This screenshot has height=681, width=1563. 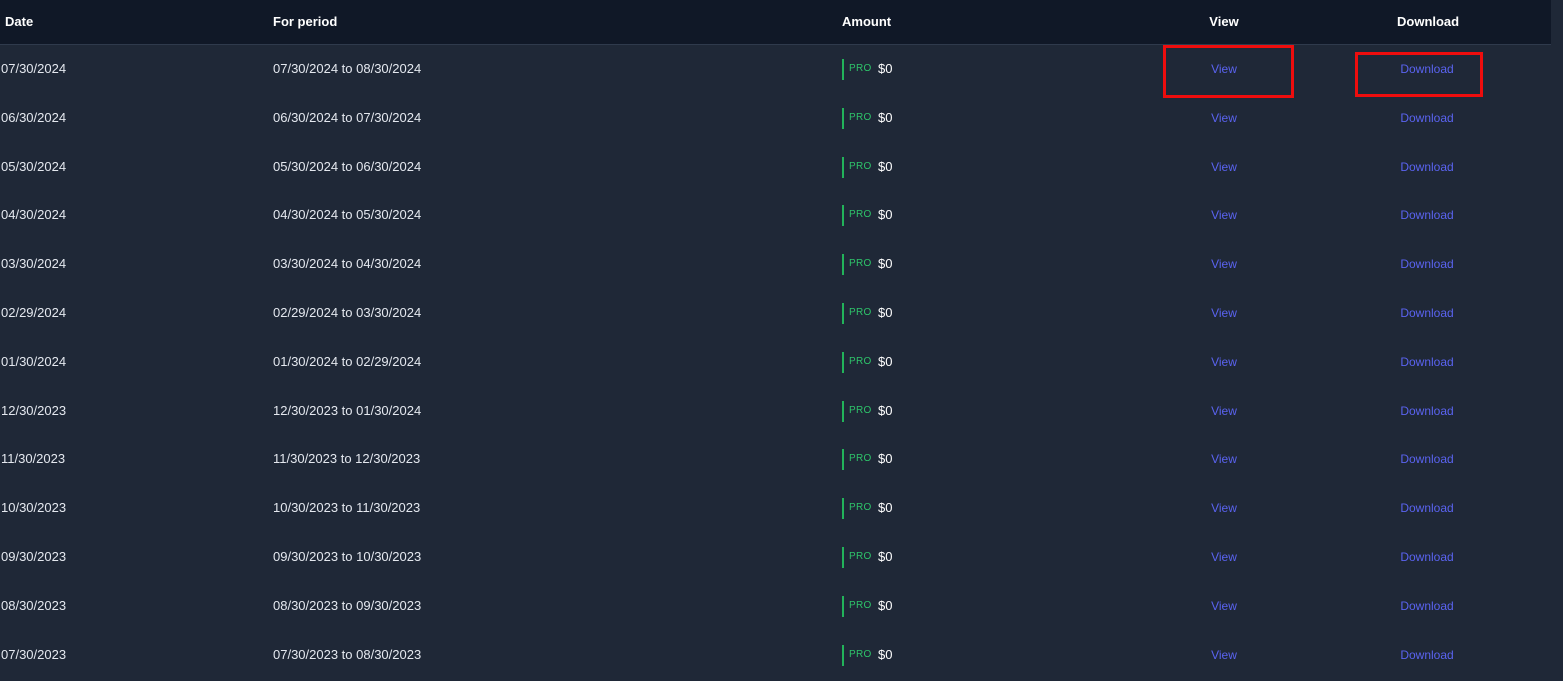 What do you see at coordinates (347, 605) in the screenshot?
I see `cell-period: 08/30/2023 to 09/30/2023` at bounding box center [347, 605].